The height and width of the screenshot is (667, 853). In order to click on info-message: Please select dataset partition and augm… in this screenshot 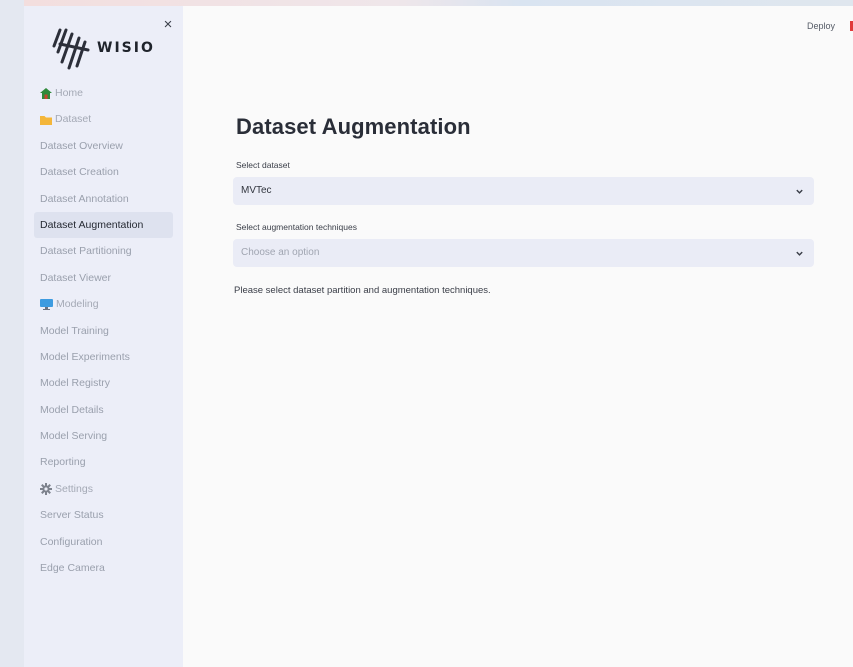, I will do `click(362, 290)`.